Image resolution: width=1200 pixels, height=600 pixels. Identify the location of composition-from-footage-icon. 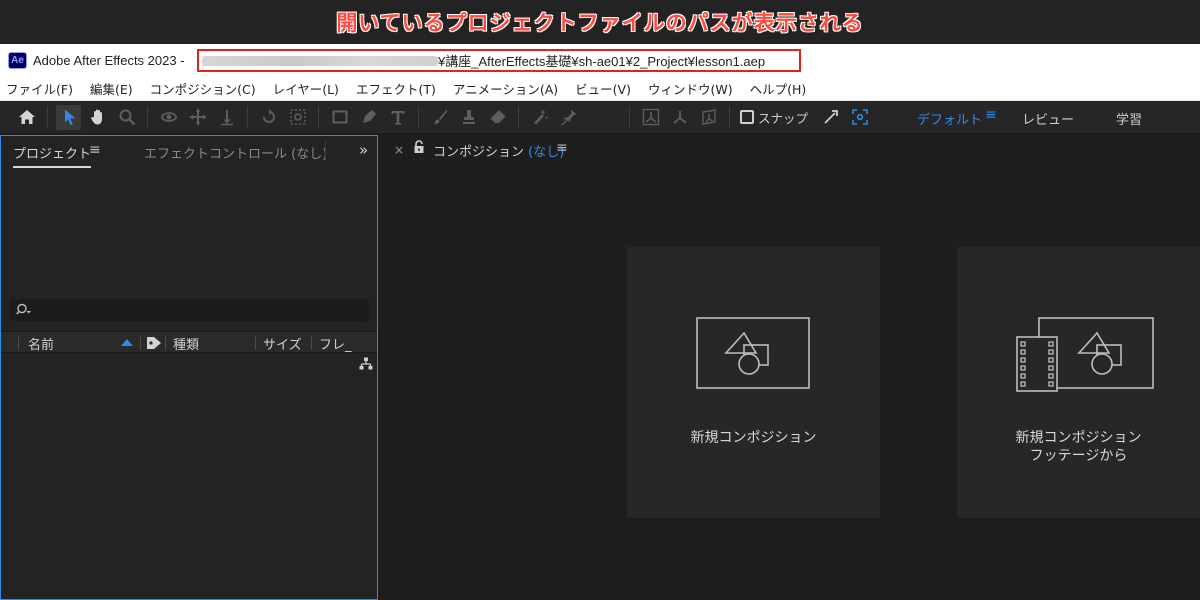
(1085, 354).